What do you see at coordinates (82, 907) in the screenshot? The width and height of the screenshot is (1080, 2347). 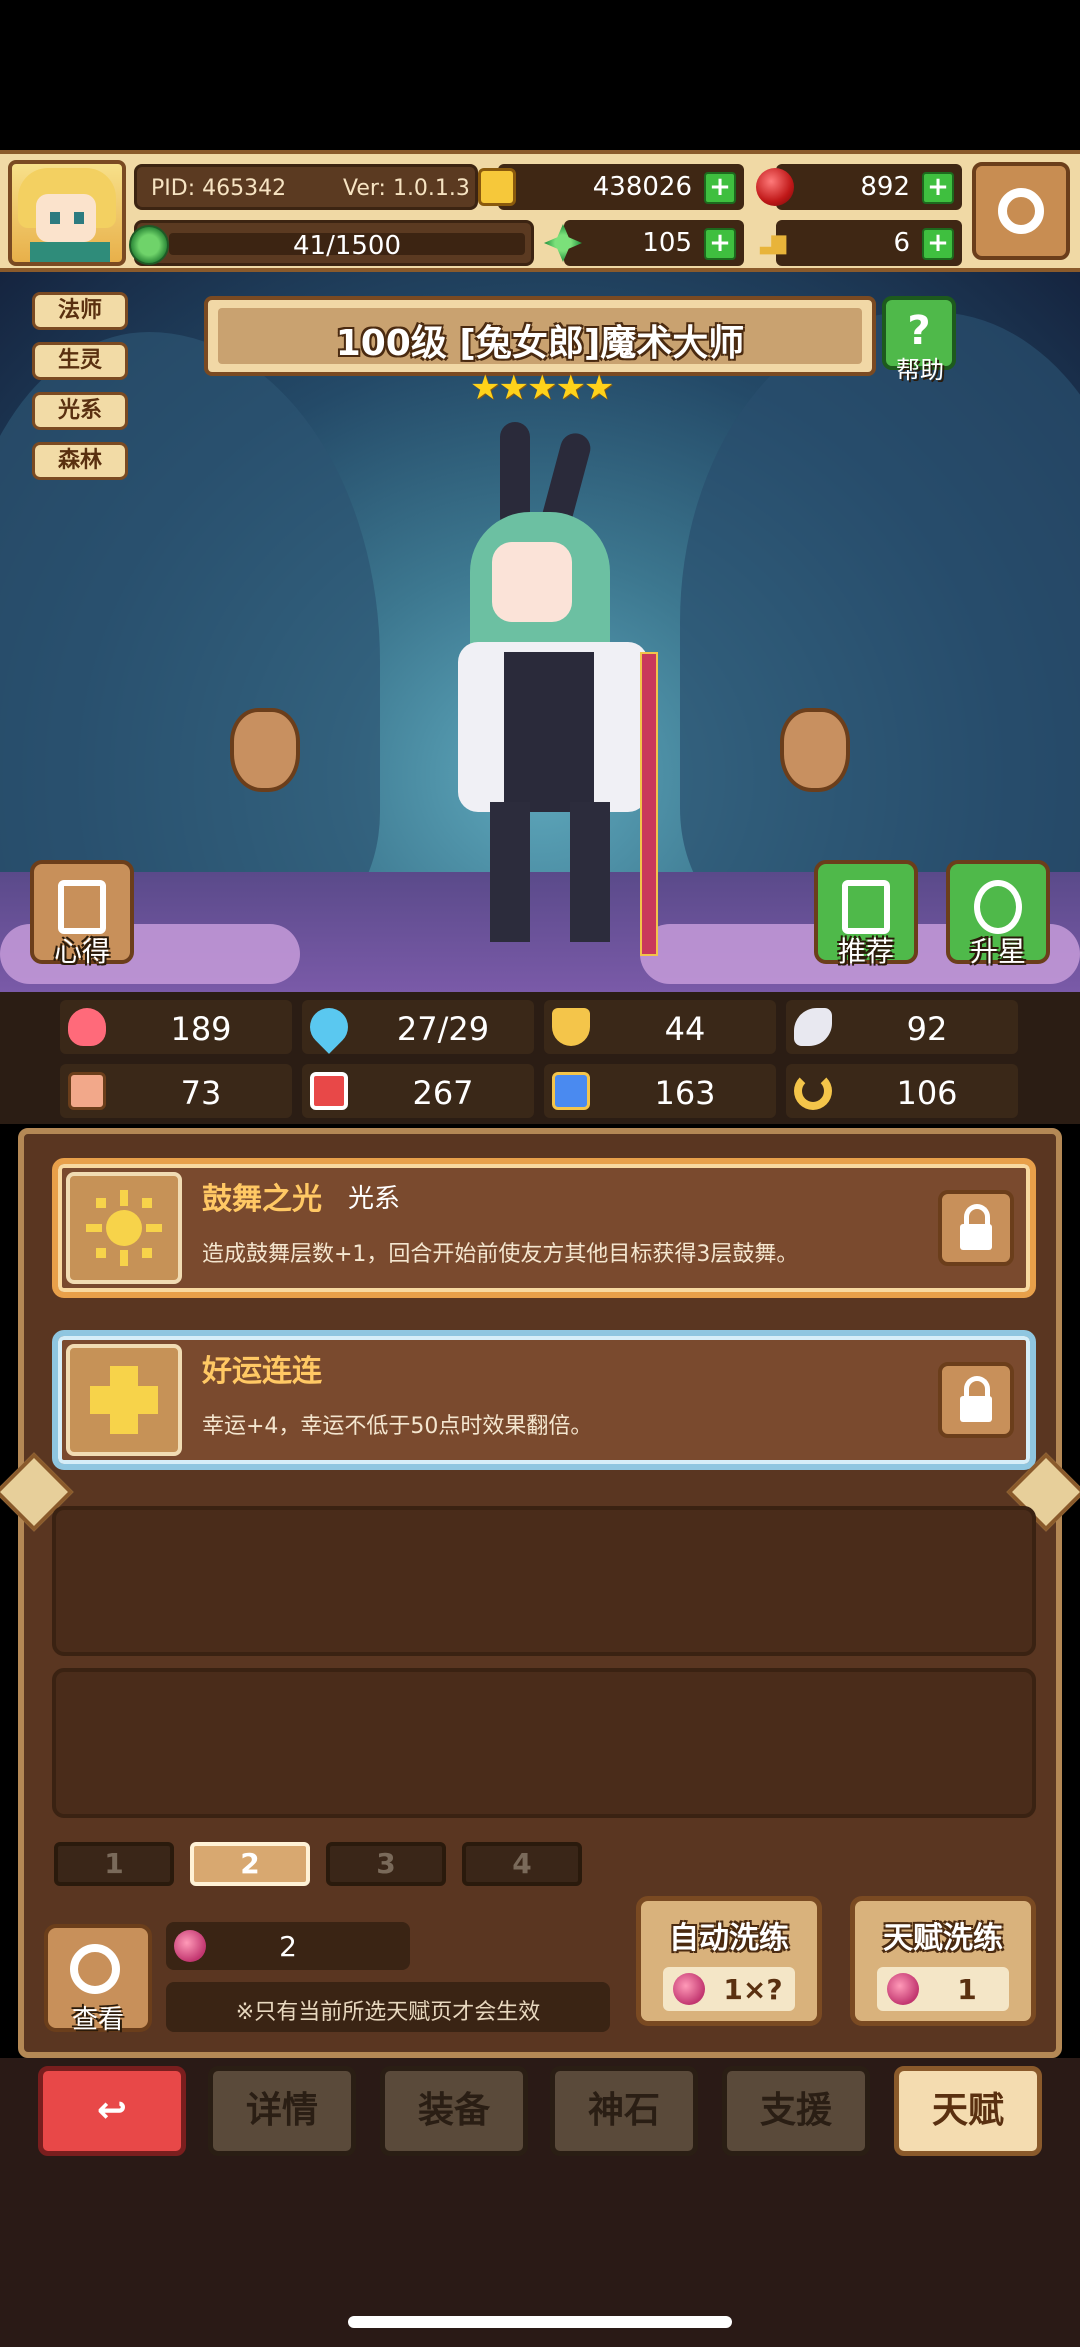 I see `scroll-icon` at bounding box center [82, 907].